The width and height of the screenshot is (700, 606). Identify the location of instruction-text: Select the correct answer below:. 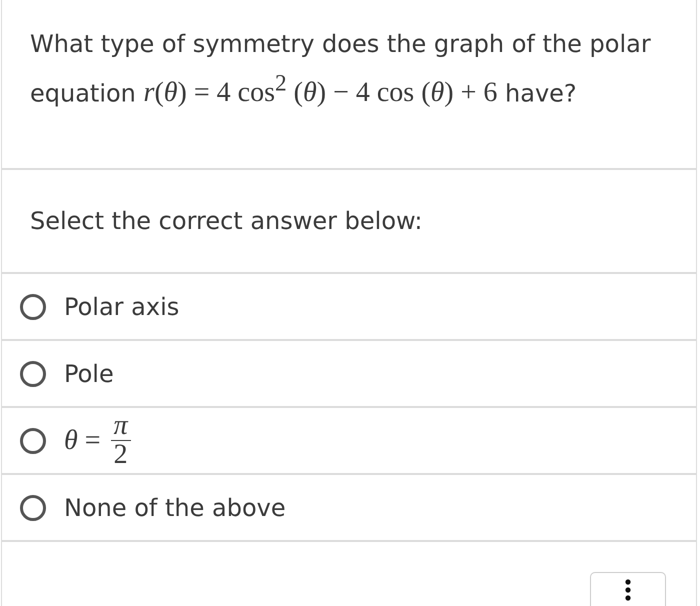
(226, 221).